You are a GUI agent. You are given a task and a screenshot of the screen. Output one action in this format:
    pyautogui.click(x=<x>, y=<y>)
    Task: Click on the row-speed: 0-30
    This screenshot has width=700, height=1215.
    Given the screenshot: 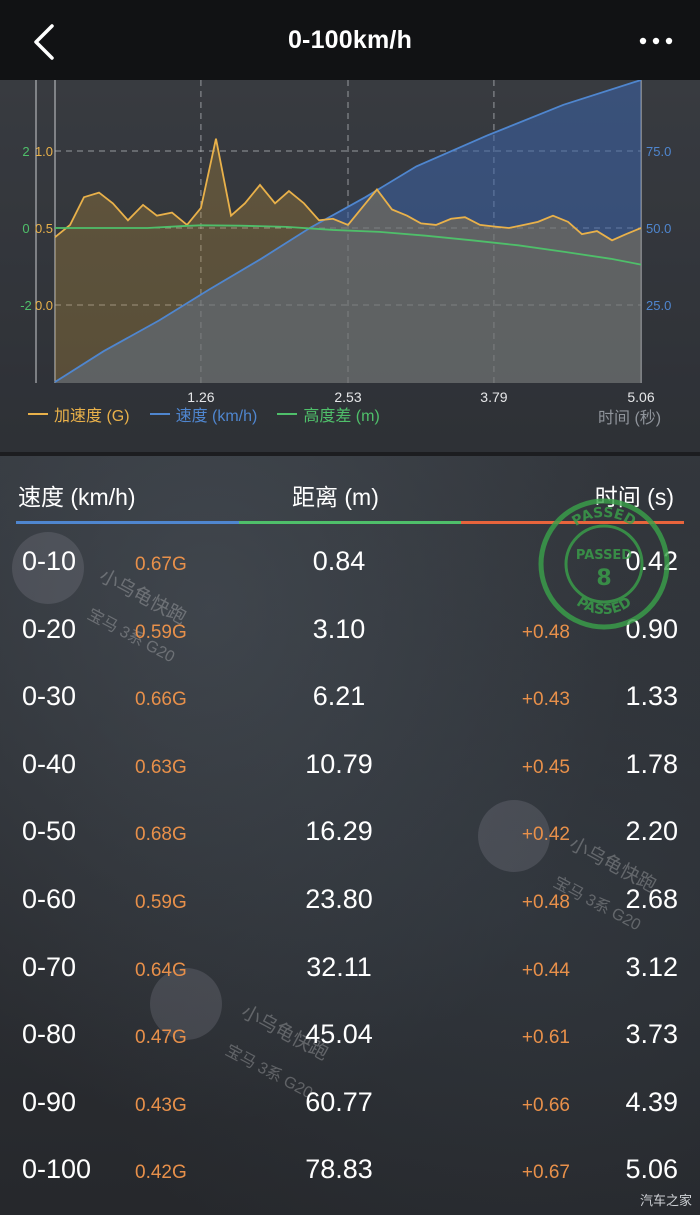 What is the action you would take?
    pyautogui.click(x=49, y=696)
    